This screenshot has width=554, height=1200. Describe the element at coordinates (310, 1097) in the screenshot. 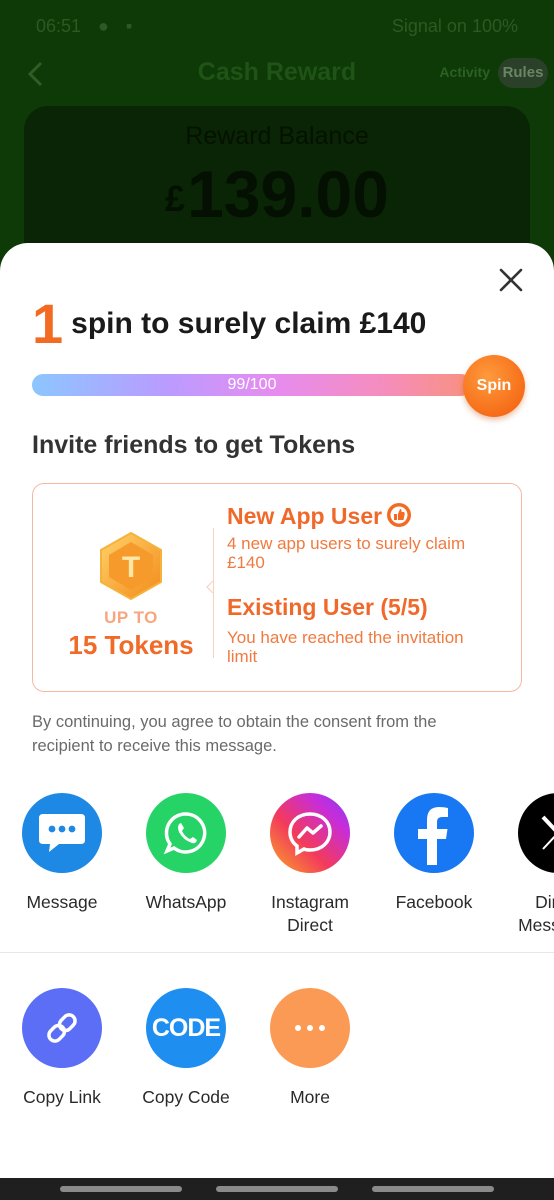

I see `more-label: More` at that location.